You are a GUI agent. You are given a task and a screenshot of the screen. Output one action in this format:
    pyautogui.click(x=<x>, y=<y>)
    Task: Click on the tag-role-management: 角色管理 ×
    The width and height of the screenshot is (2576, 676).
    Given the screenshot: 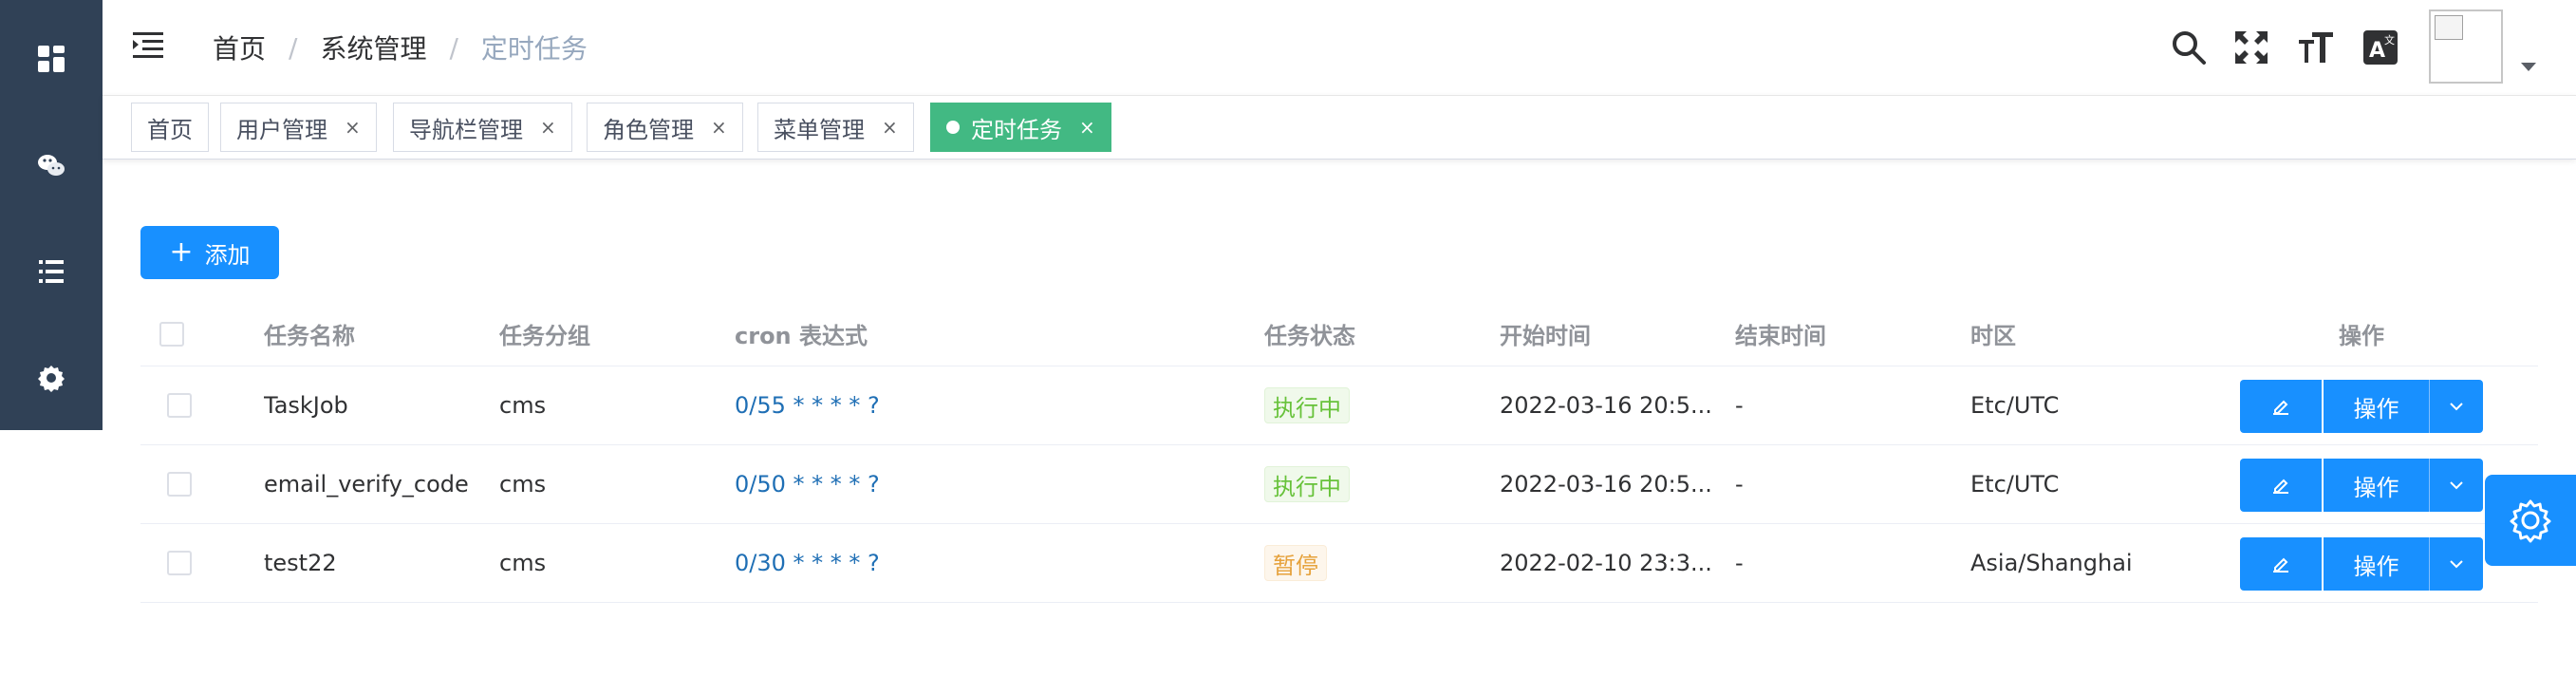 What is the action you would take?
    pyautogui.click(x=665, y=127)
    